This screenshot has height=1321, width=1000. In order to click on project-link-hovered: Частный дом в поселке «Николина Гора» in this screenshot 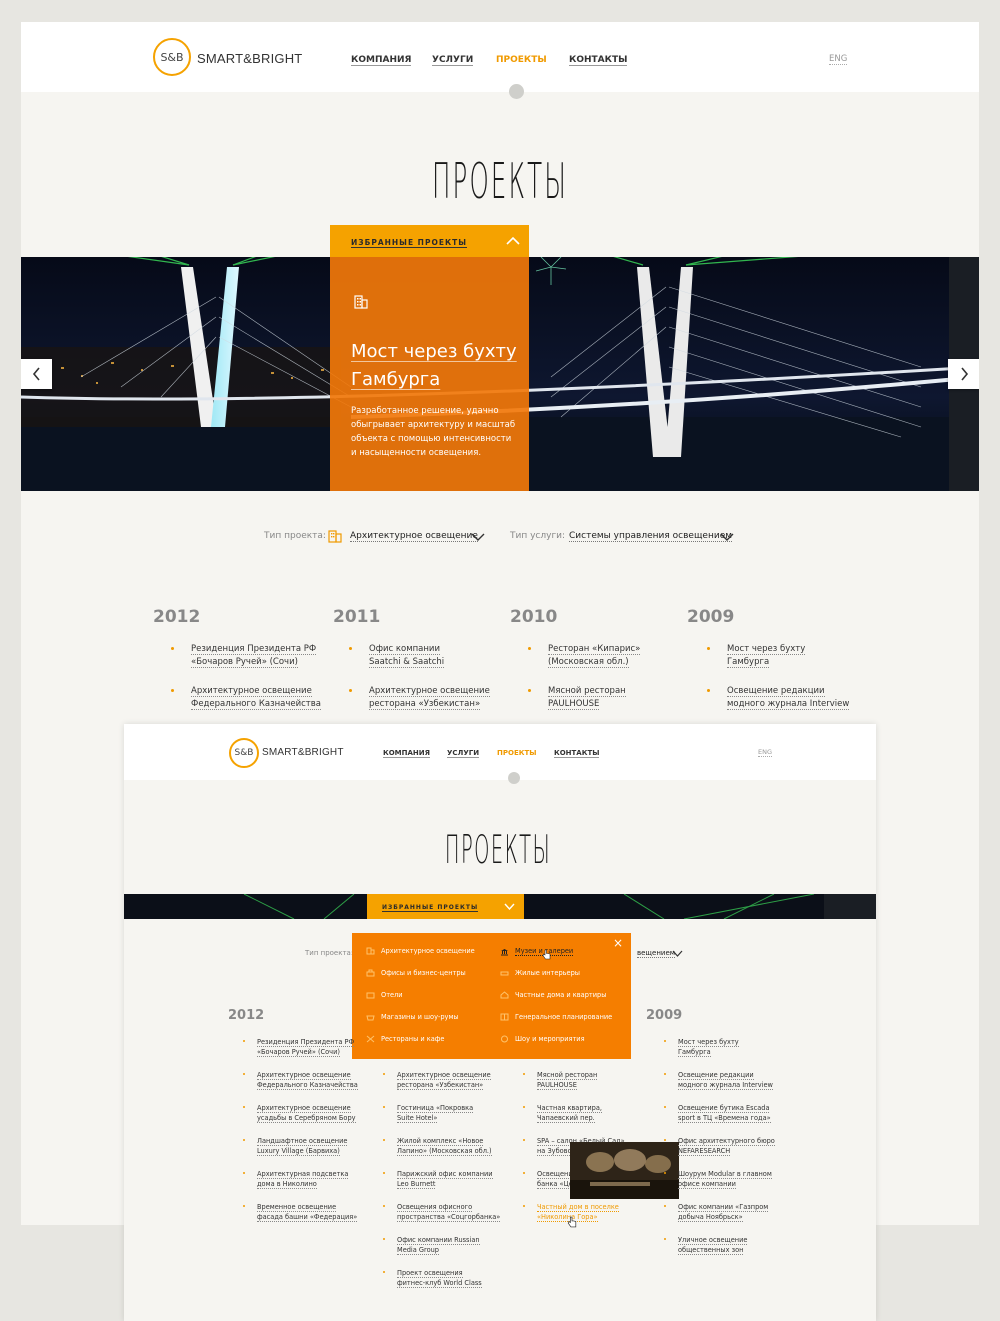, I will do `click(571, 1212)`.